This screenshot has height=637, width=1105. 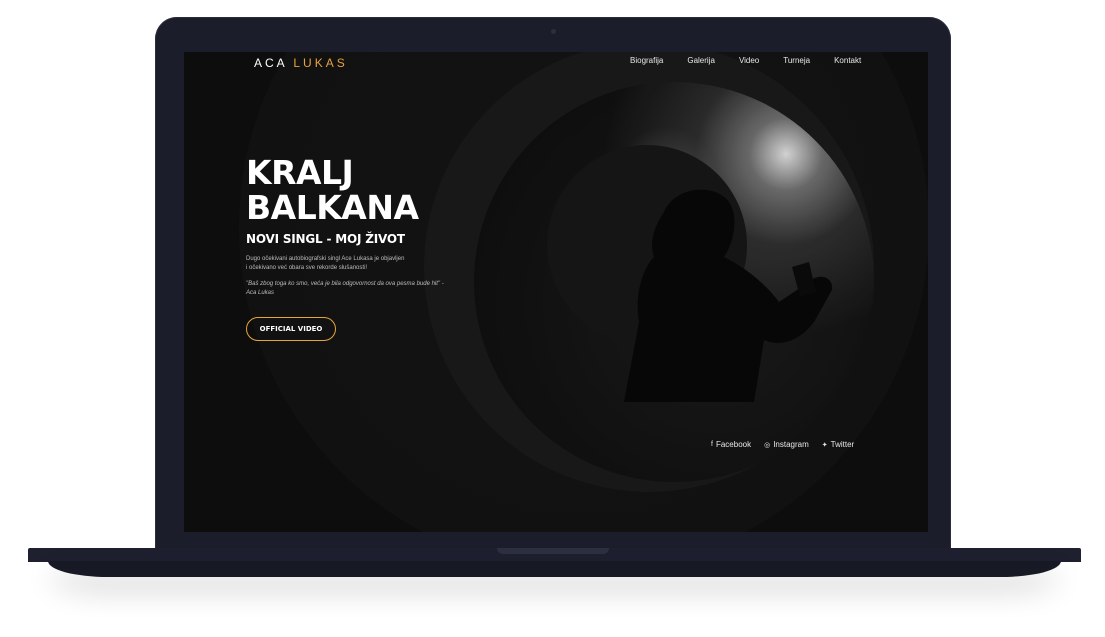 I want to click on logo-first-name: ACA, so click(x=271, y=63).